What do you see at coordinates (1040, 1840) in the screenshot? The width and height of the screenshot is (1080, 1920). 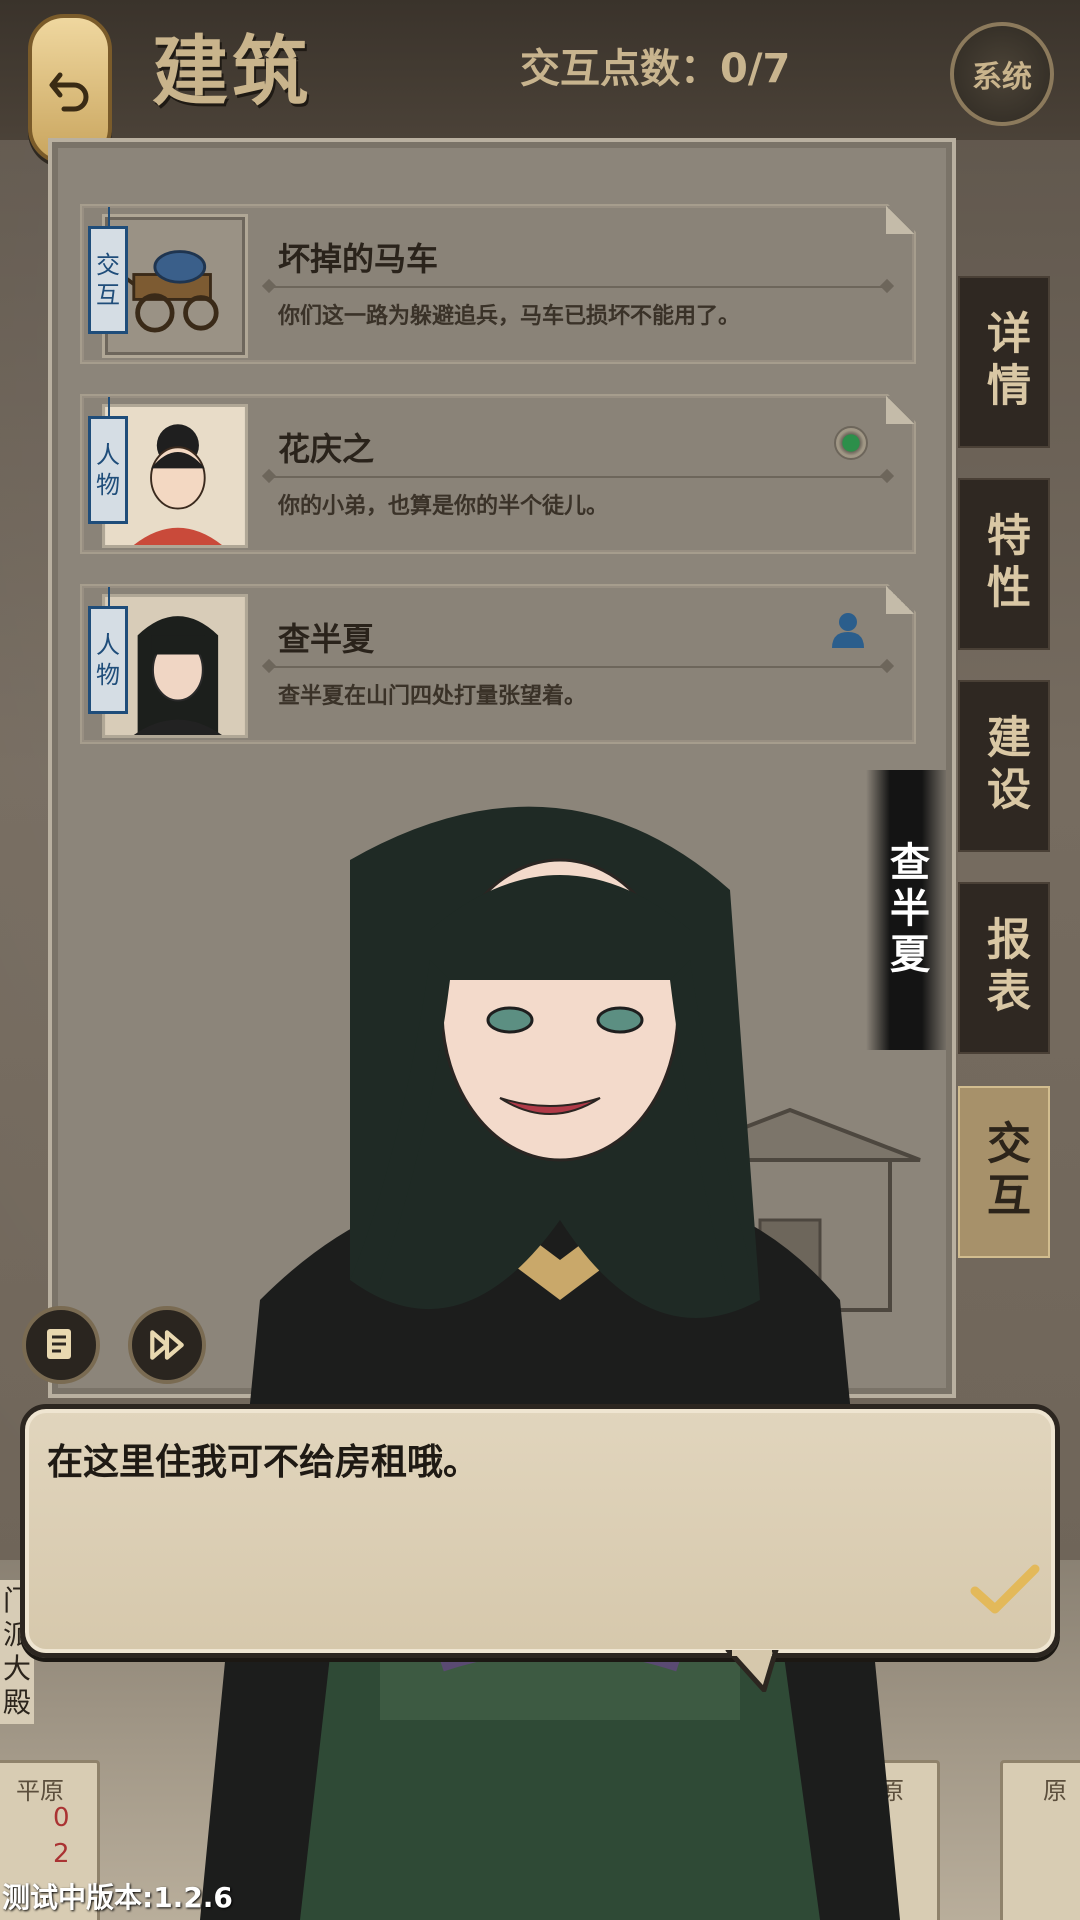 I see `map-tile-far-right: 原` at bounding box center [1040, 1840].